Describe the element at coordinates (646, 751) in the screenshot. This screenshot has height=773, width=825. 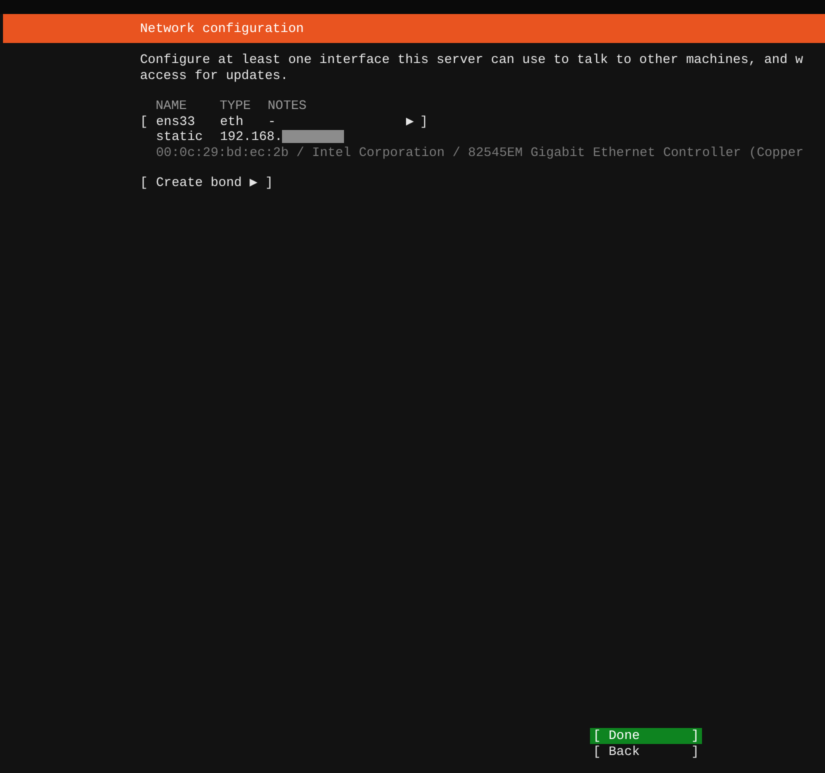
I see `menu-button: [ Back ]` at that location.